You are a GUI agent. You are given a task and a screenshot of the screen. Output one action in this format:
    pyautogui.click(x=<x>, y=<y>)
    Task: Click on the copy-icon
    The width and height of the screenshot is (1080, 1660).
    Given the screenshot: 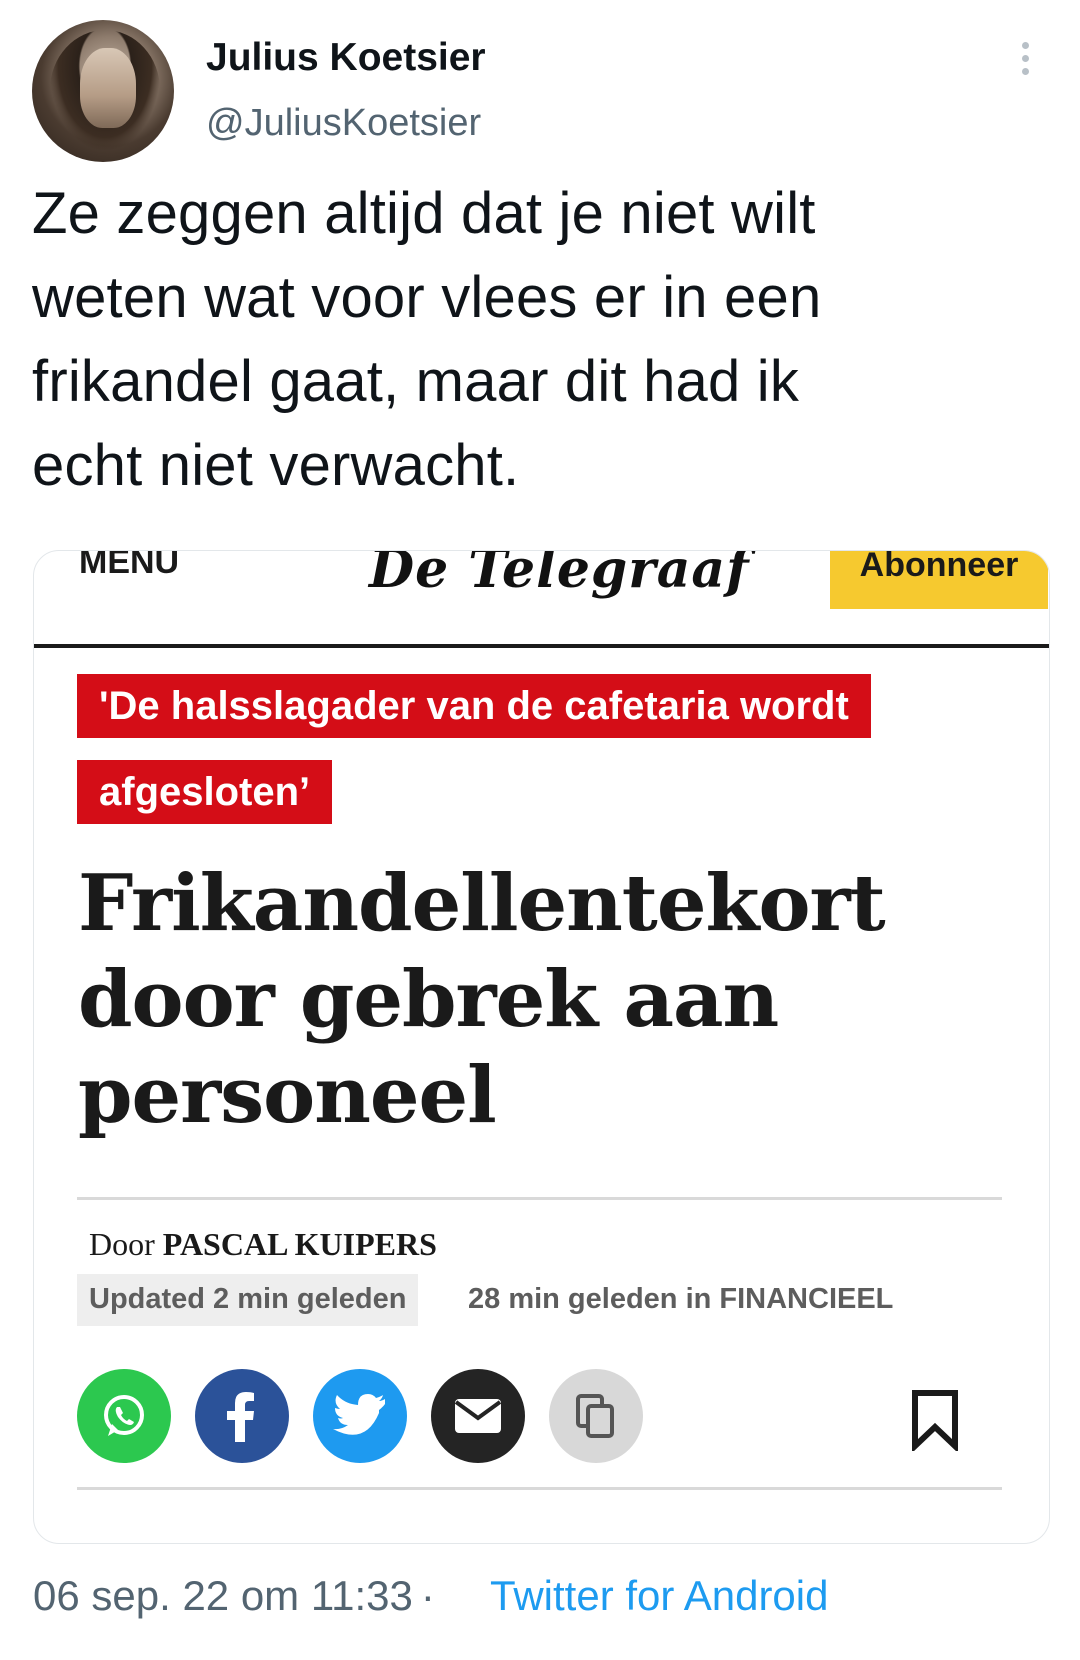 What is the action you would take?
    pyautogui.click(x=595, y=1416)
    